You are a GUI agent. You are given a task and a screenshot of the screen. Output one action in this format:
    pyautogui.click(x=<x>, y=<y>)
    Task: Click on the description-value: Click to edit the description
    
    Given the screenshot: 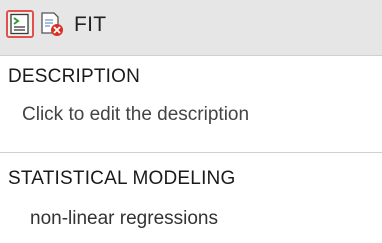 What is the action you would take?
    pyautogui.click(x=135, y=115)
    